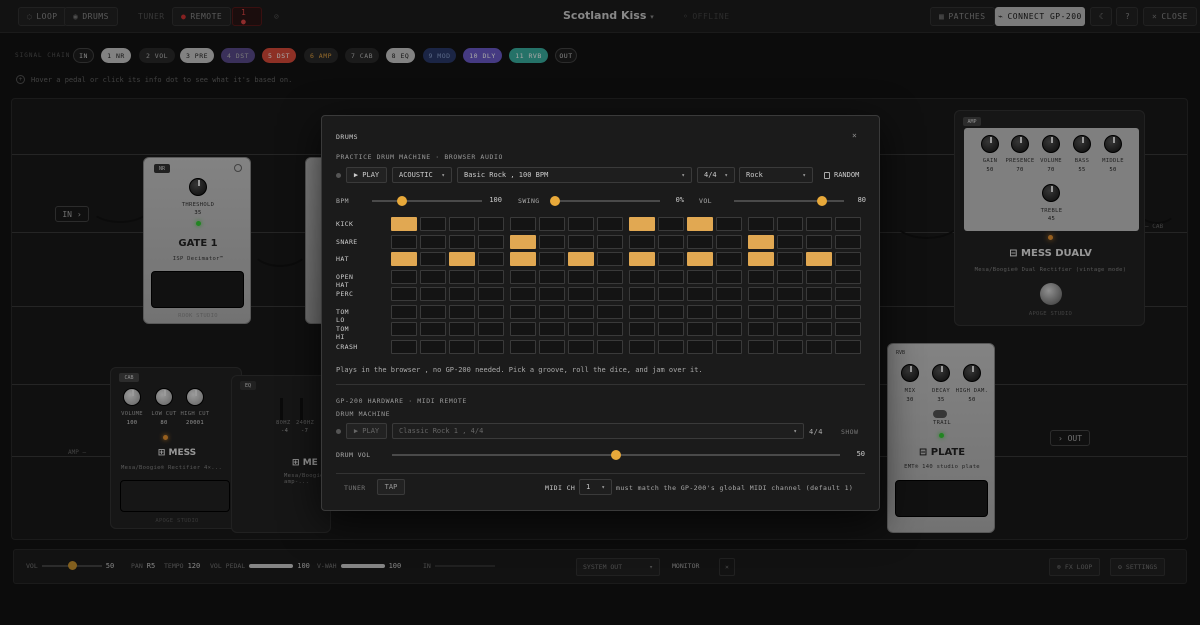  What do you see at coordinates (595, 487) in the screenshot?
I see `midi-channel-select: 1 ▾` at bounding box center [595, 487].